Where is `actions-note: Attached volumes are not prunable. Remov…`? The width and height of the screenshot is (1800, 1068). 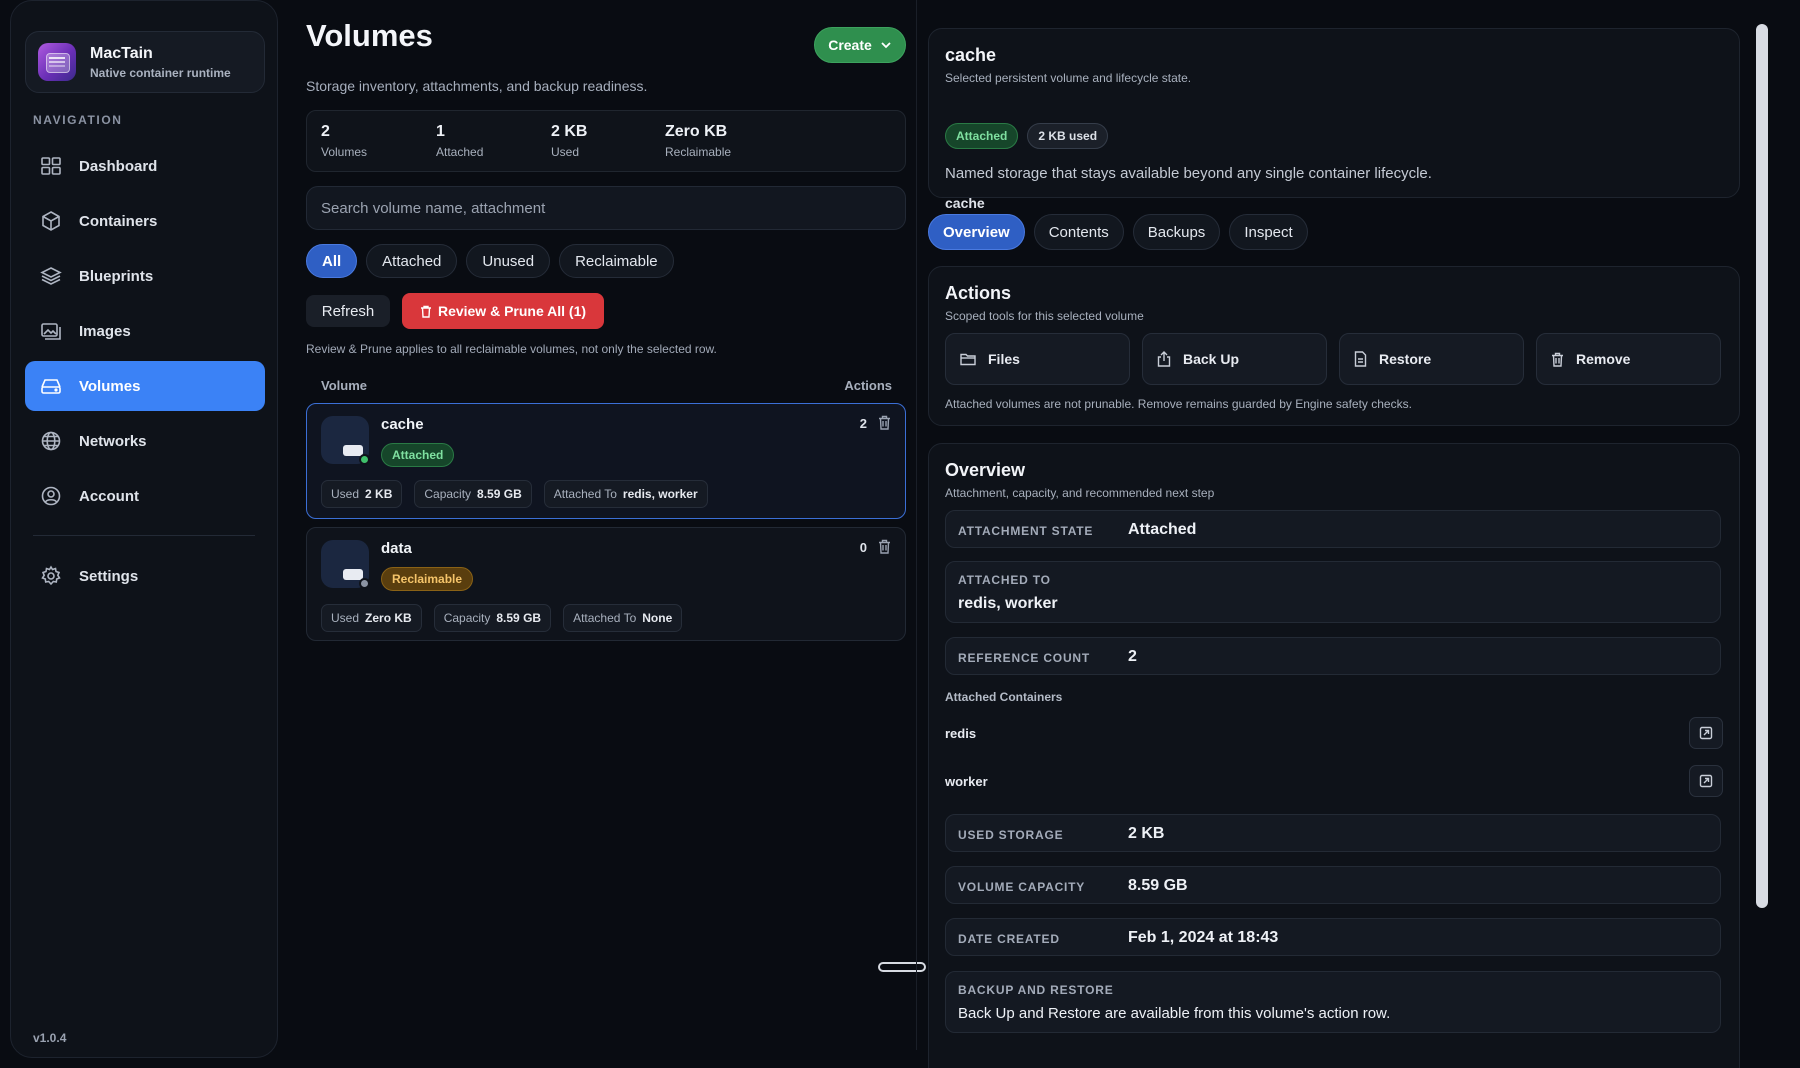
actions-note: Attached volumes are not prunable. Remov… is located at coordinates (1178, 404).